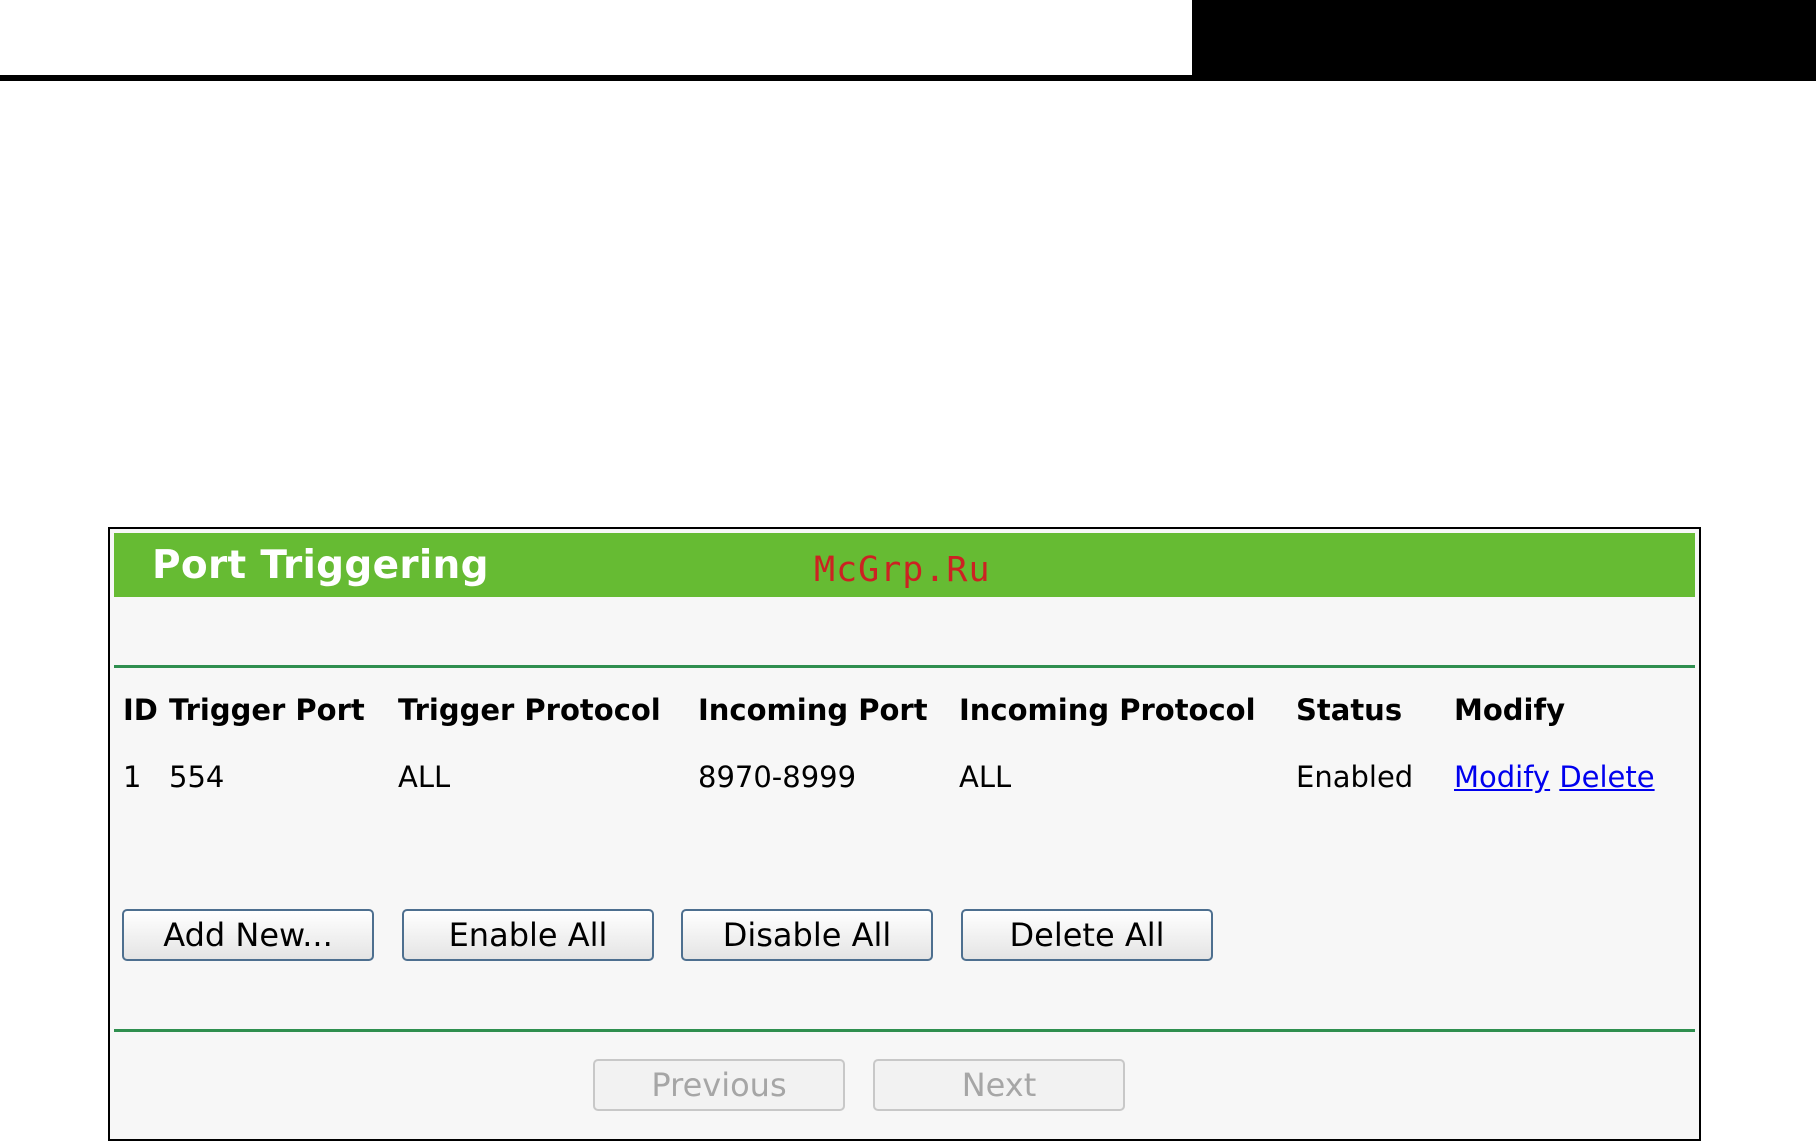  Describe the element at coordinates (908, 78) in the screenshot. I see `header-rule` at that location.